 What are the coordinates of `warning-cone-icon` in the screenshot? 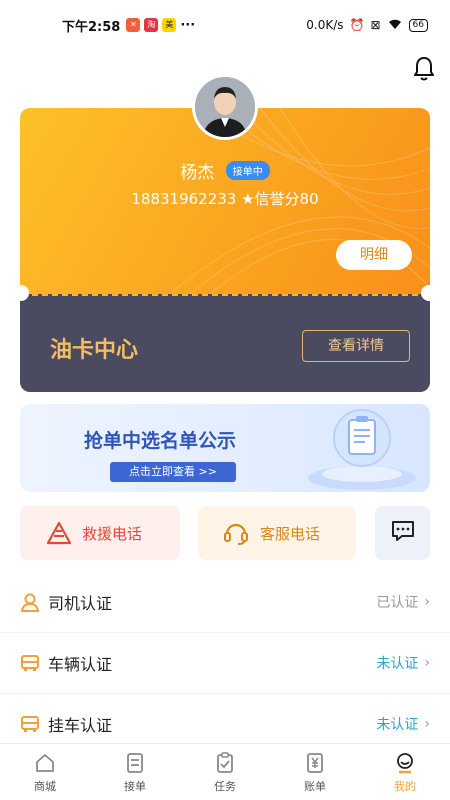 It's located at (59, 533).